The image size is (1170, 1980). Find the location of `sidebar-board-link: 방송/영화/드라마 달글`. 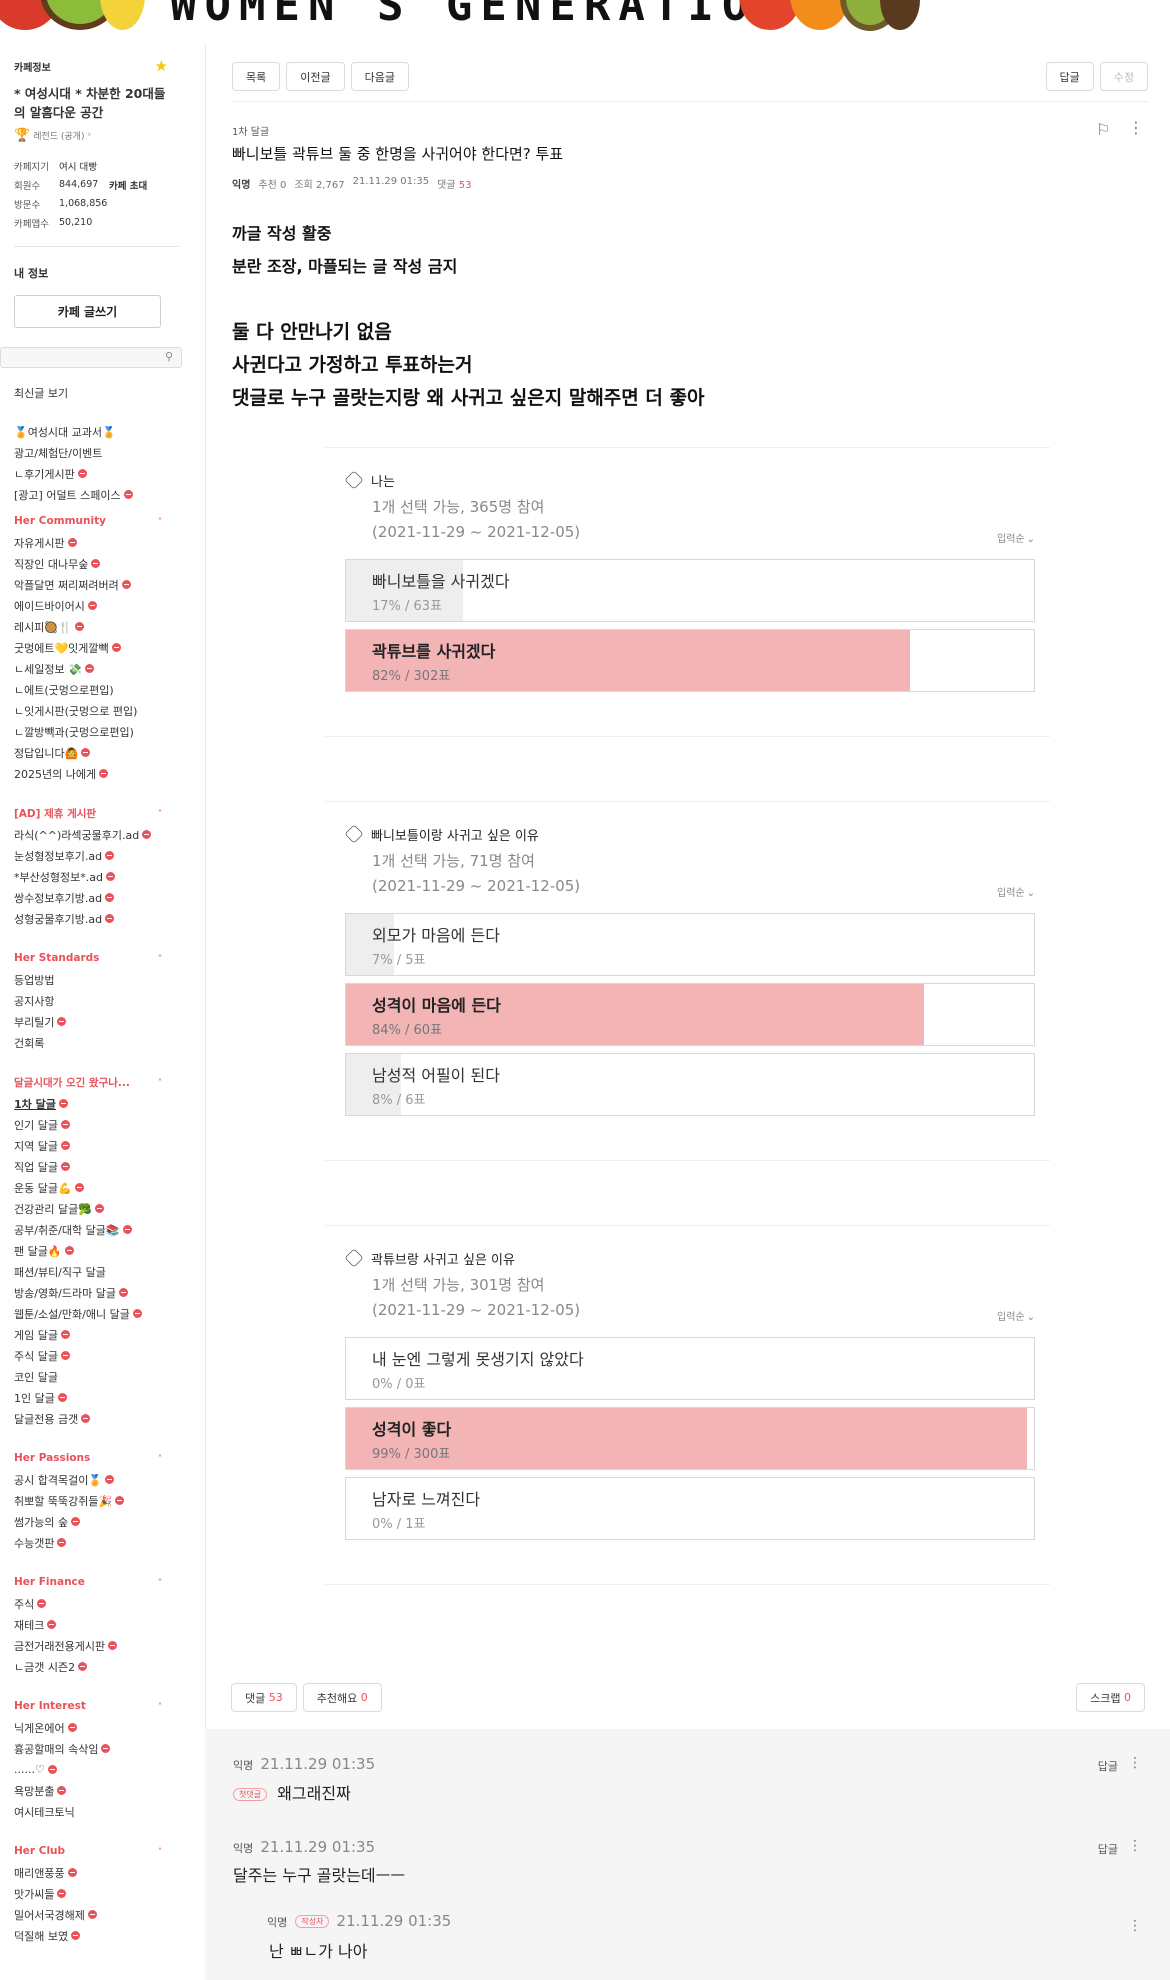

sidebar-board-link: 방송/영화/드라마 달글 is located at coordinates (103, 1292).